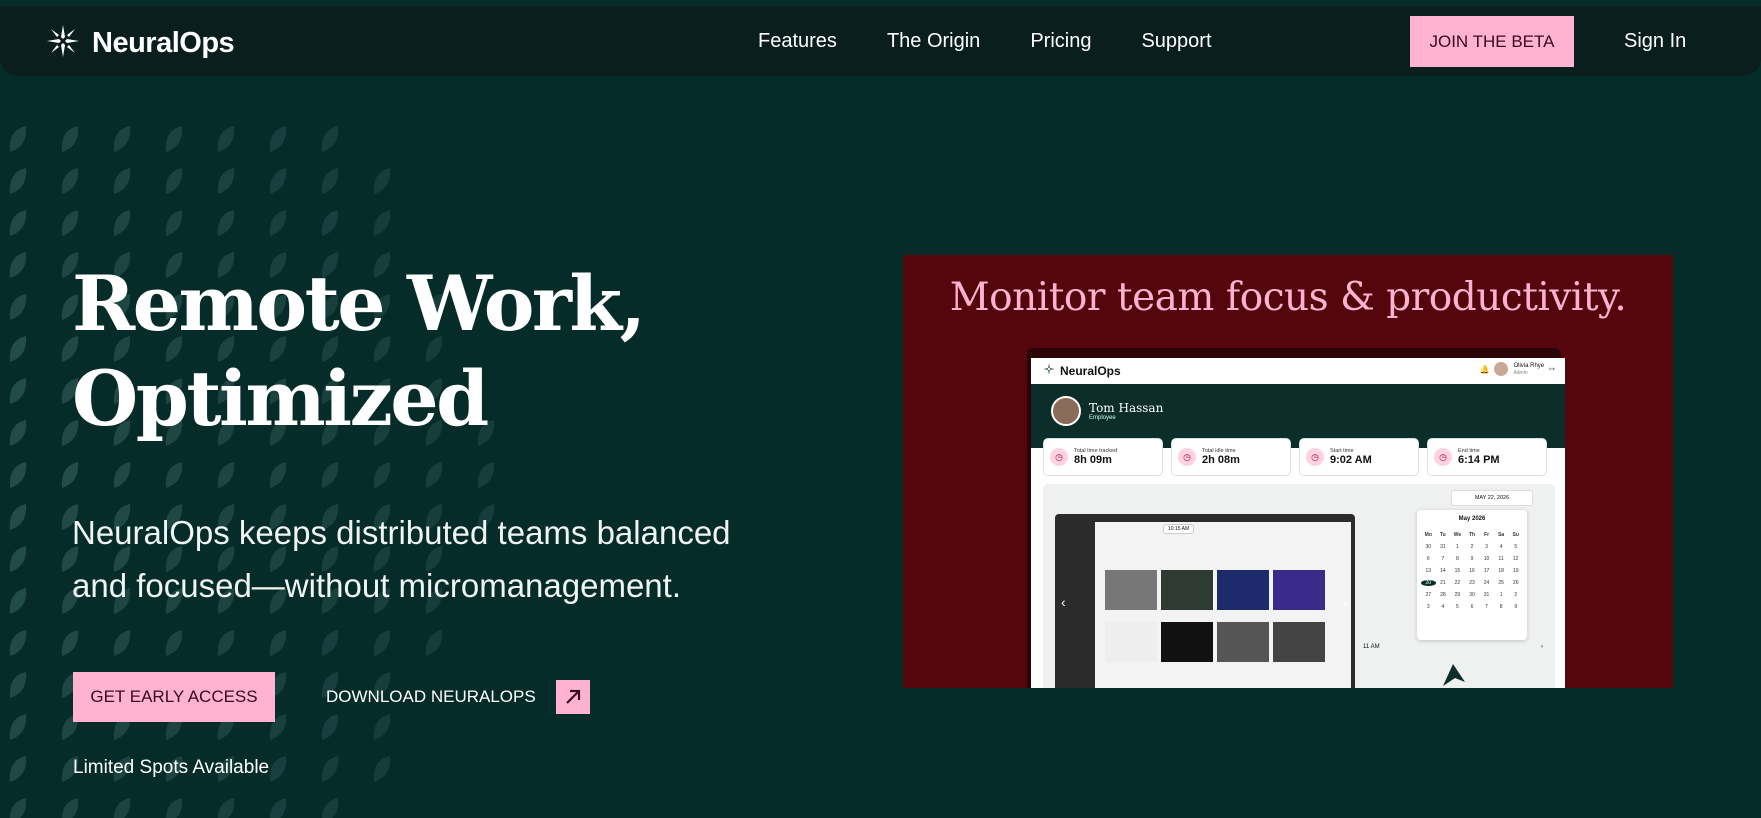 The width and height of the screenshot is (1761, 818). What do you see at coordinates (1453, 647) in the screenshot?
I see `time-slot-row: 11 AM ›` at bounding box center [1453, 647].